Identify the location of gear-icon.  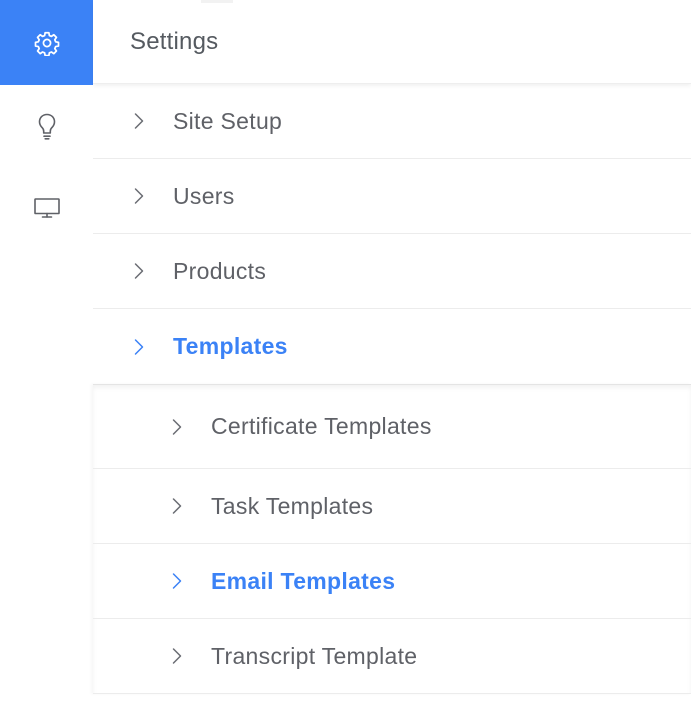
(47, 43).